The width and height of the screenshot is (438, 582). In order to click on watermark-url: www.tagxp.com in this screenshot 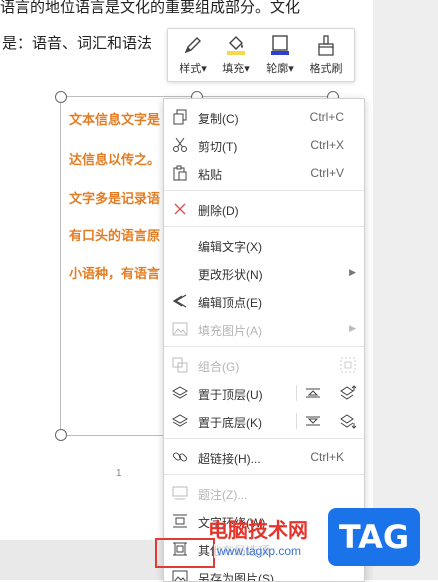, I will do `click(259, 551)`.